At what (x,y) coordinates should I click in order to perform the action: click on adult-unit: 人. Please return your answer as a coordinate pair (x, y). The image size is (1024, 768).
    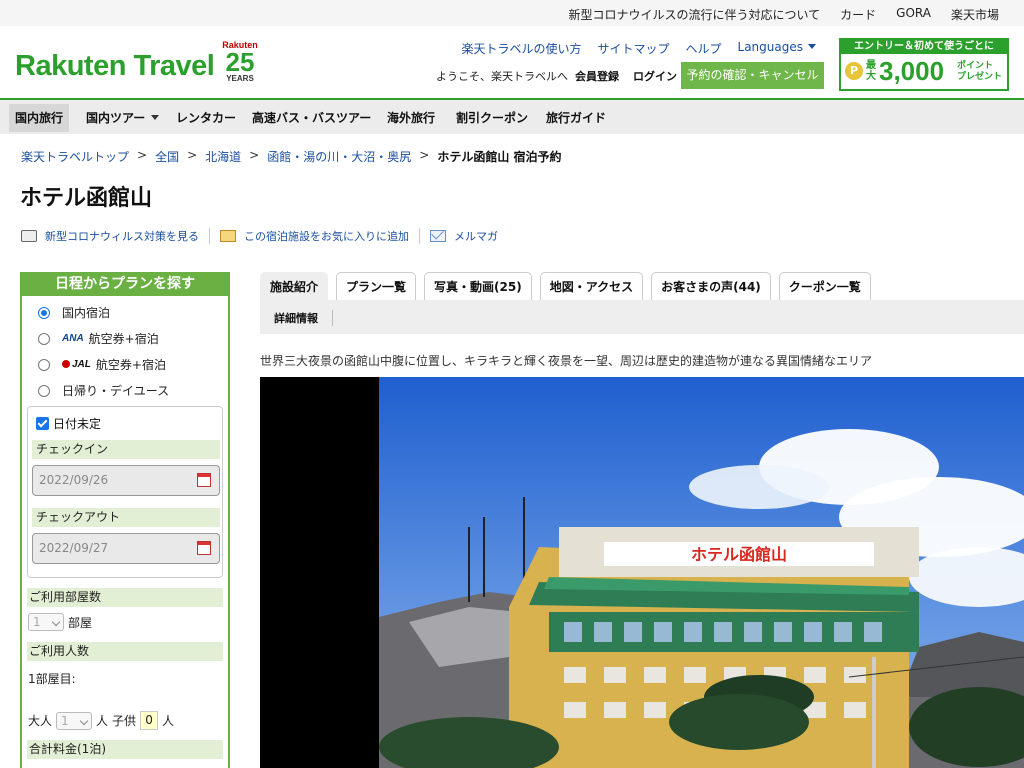
    Looking at the image, I should click on (102, 721).